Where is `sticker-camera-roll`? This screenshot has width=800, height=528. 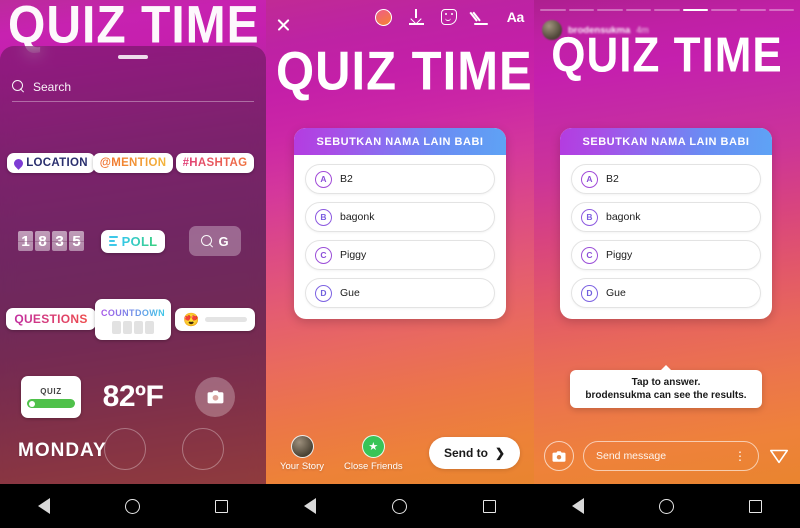 sticker-camera-roll is located at coordinates (215, 397).